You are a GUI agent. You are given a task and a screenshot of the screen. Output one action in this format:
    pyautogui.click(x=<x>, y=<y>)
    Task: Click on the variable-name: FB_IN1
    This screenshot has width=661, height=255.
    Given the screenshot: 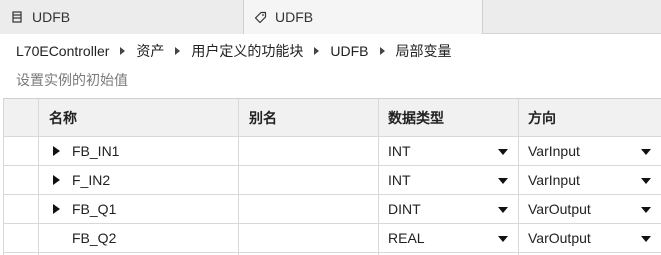 What is the action you would take?
    pyautogui.click(x=96, y=151)
    